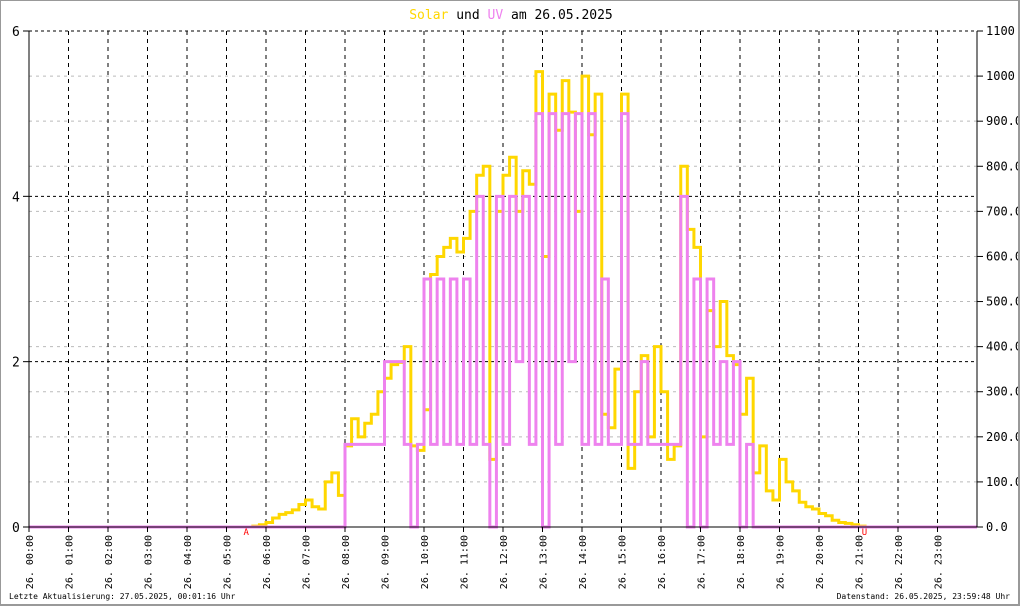 The image size is (1020, 606). I want to click on right-axis-label: 400.0, so click(1003, 347).